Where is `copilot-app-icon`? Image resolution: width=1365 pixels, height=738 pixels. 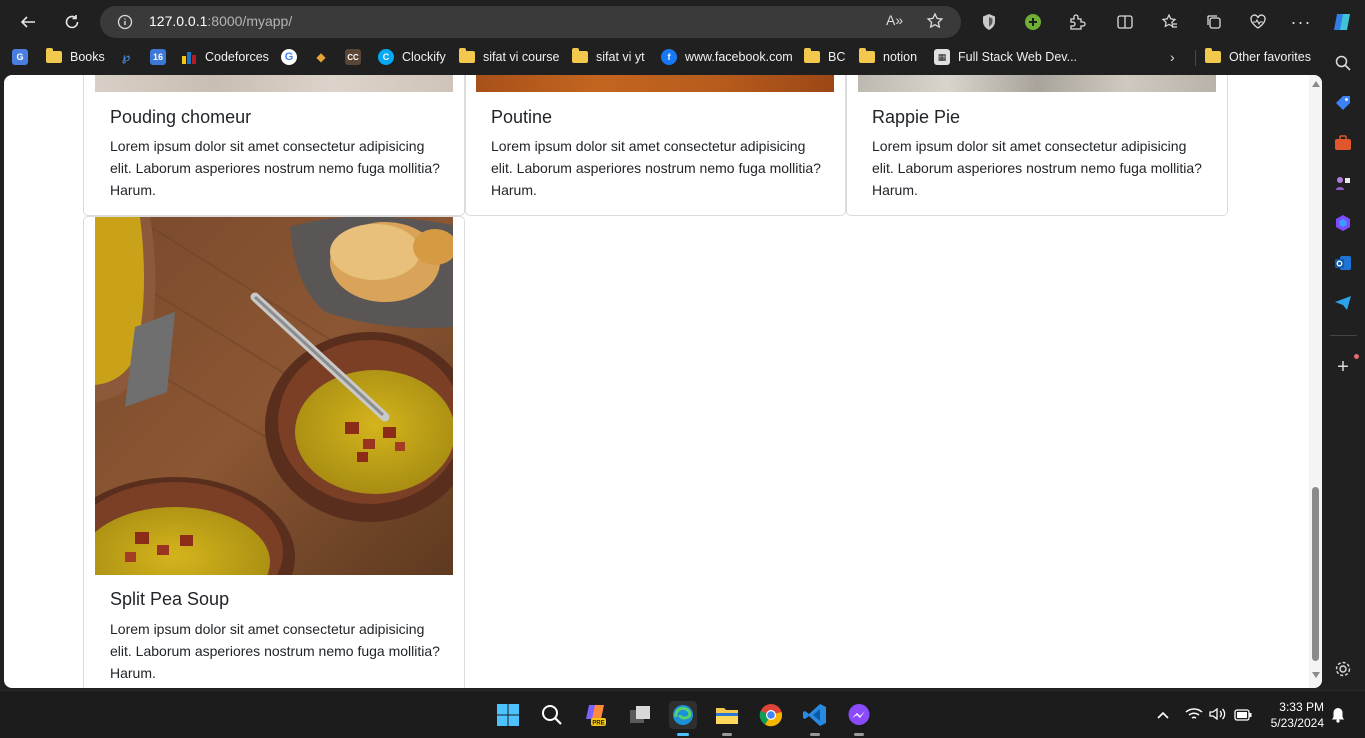 copilot-app-icon is located at coordinates (1343, 223).